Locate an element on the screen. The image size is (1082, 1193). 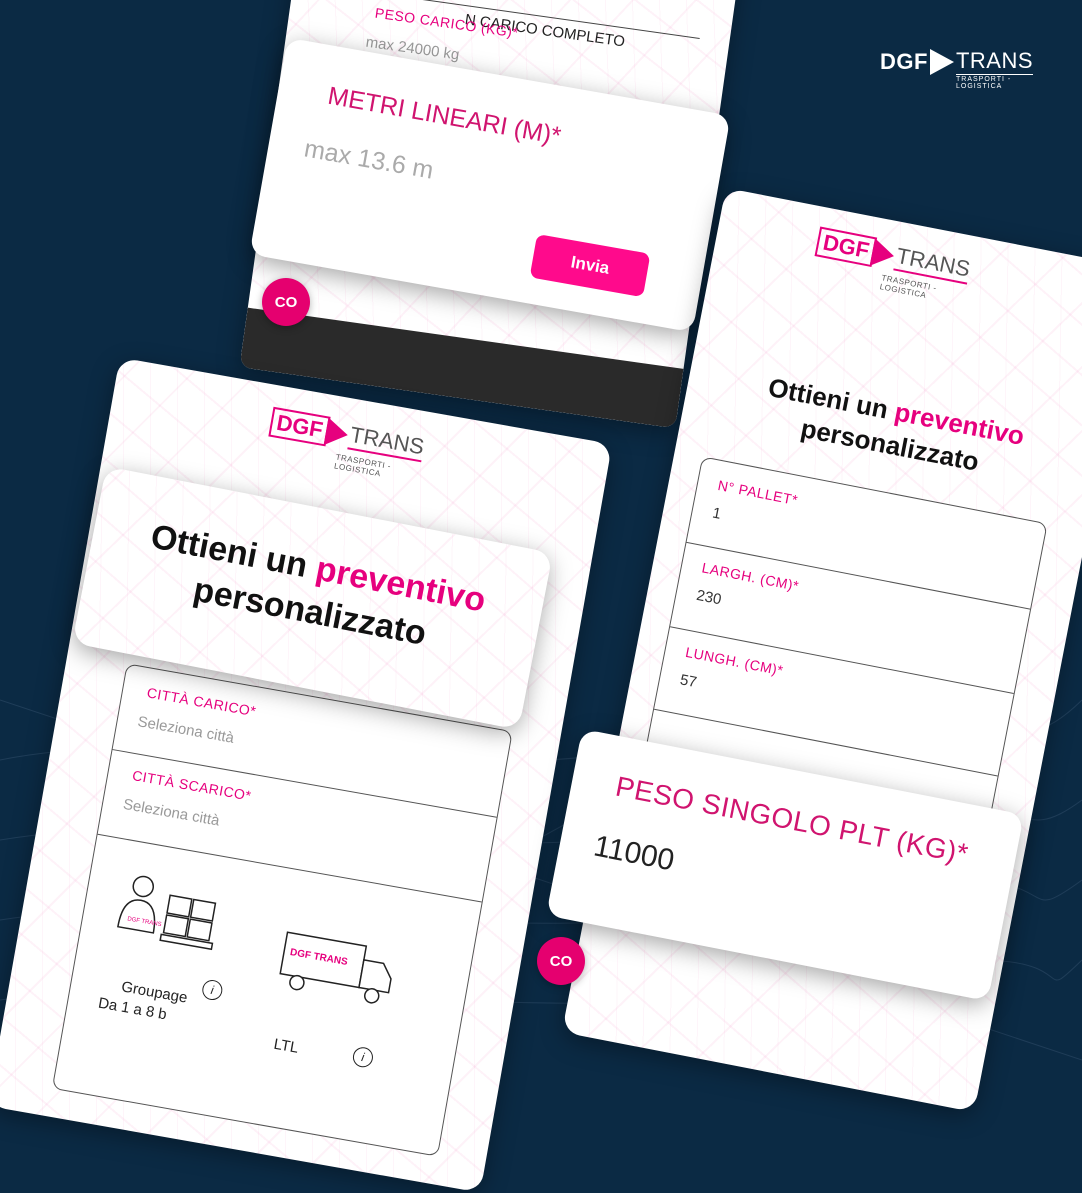
largh-label: LARGH. (CM)* is located at coordinates (750, 576).